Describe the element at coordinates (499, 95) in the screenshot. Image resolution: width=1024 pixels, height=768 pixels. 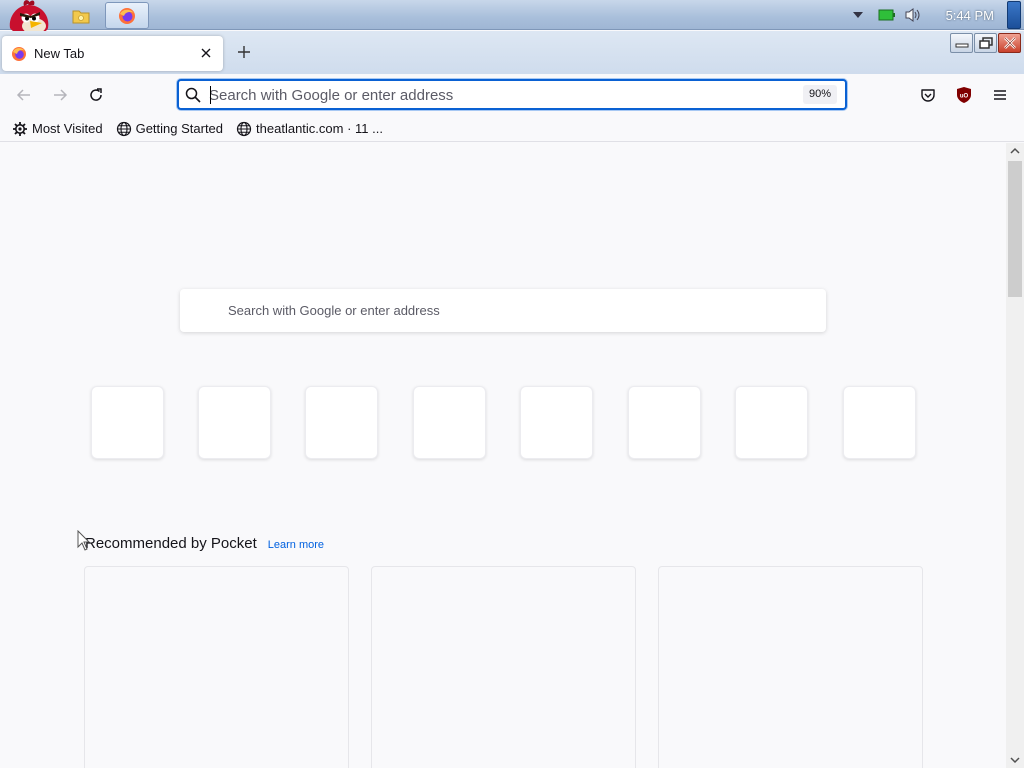
I see `address-input` at that location.